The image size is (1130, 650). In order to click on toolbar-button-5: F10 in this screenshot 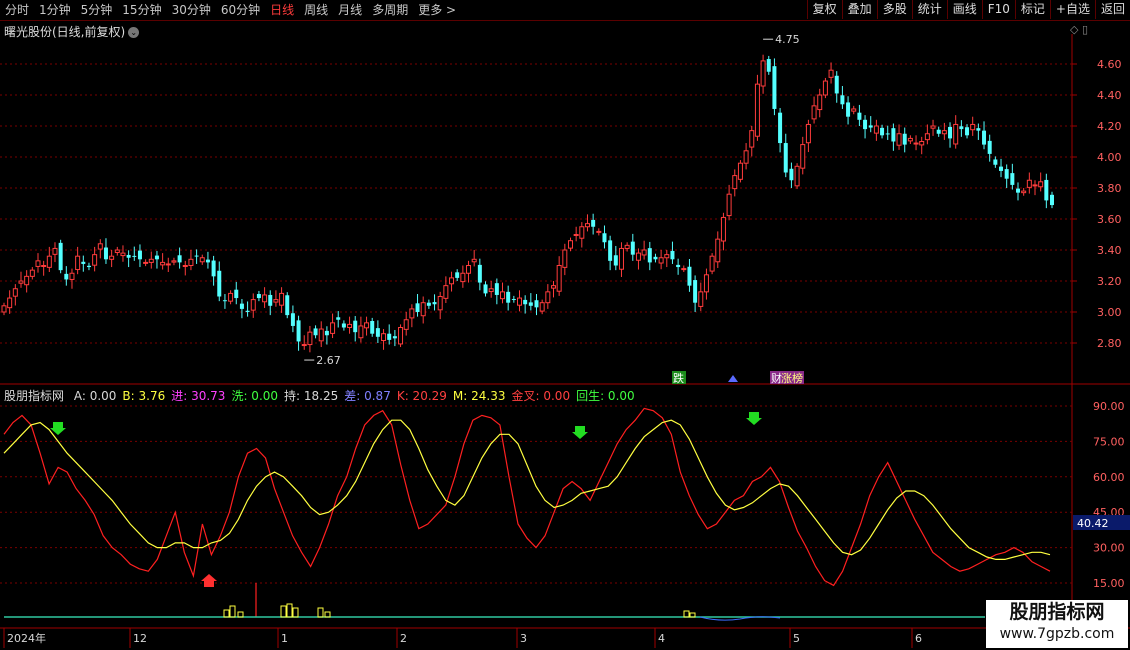, I will do `click(998, 9)`.